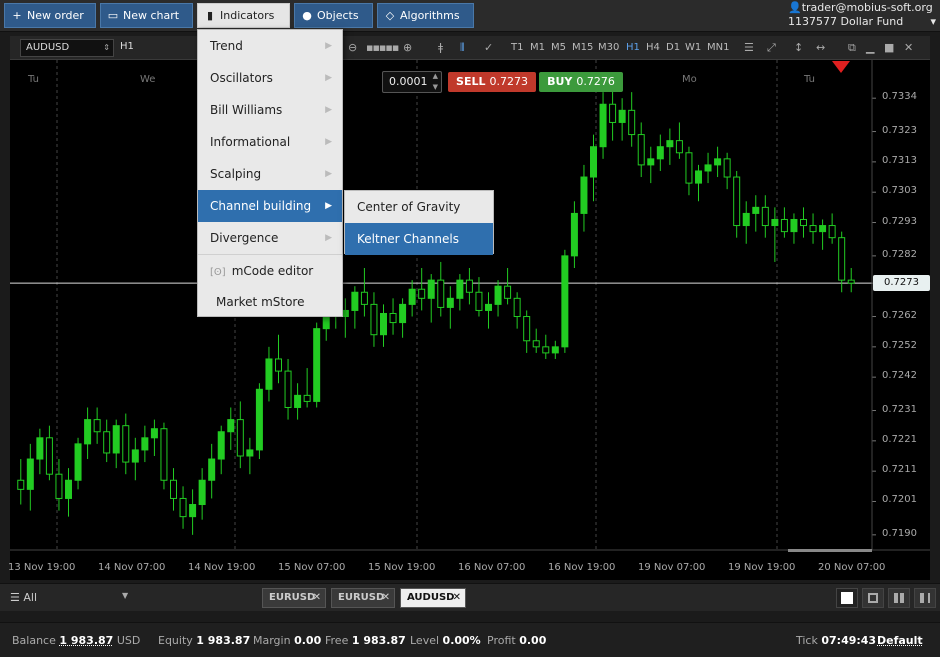 The width and height of the screenshot is (940, 657). What do you see at coordinates (462, 48) in the screenshot?
I see `candle-chart-icon: ⫴` at bounding box center [462, 48].